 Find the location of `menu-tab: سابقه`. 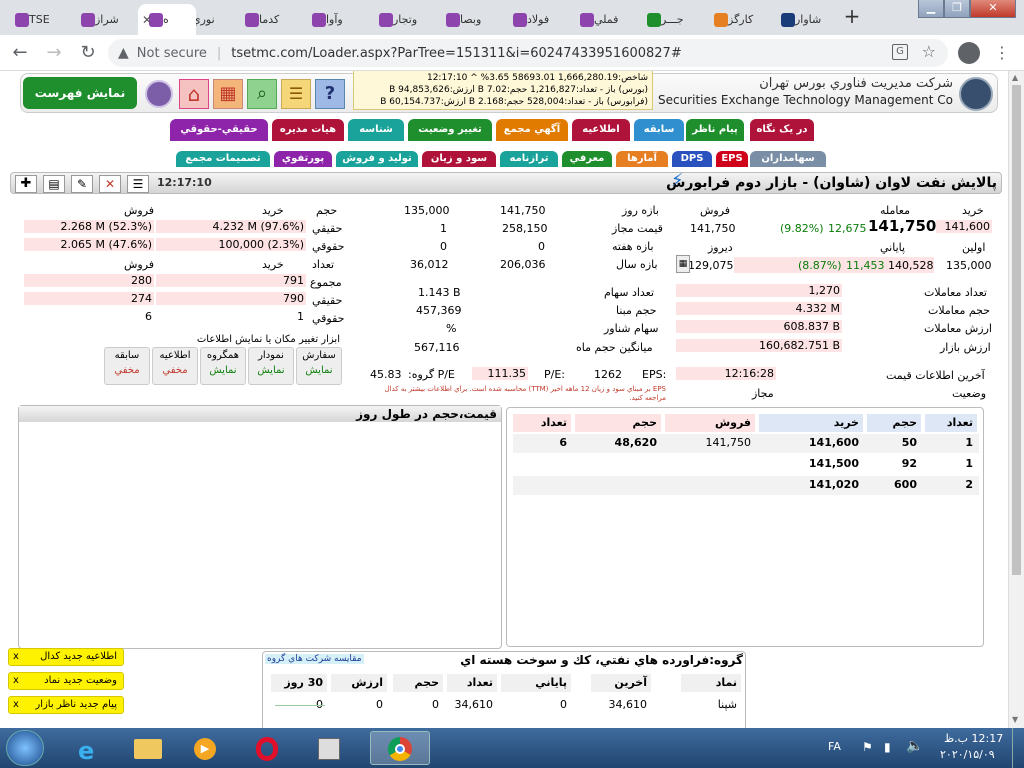

menu-tab: سابقه is located at coordinates (659, 130).